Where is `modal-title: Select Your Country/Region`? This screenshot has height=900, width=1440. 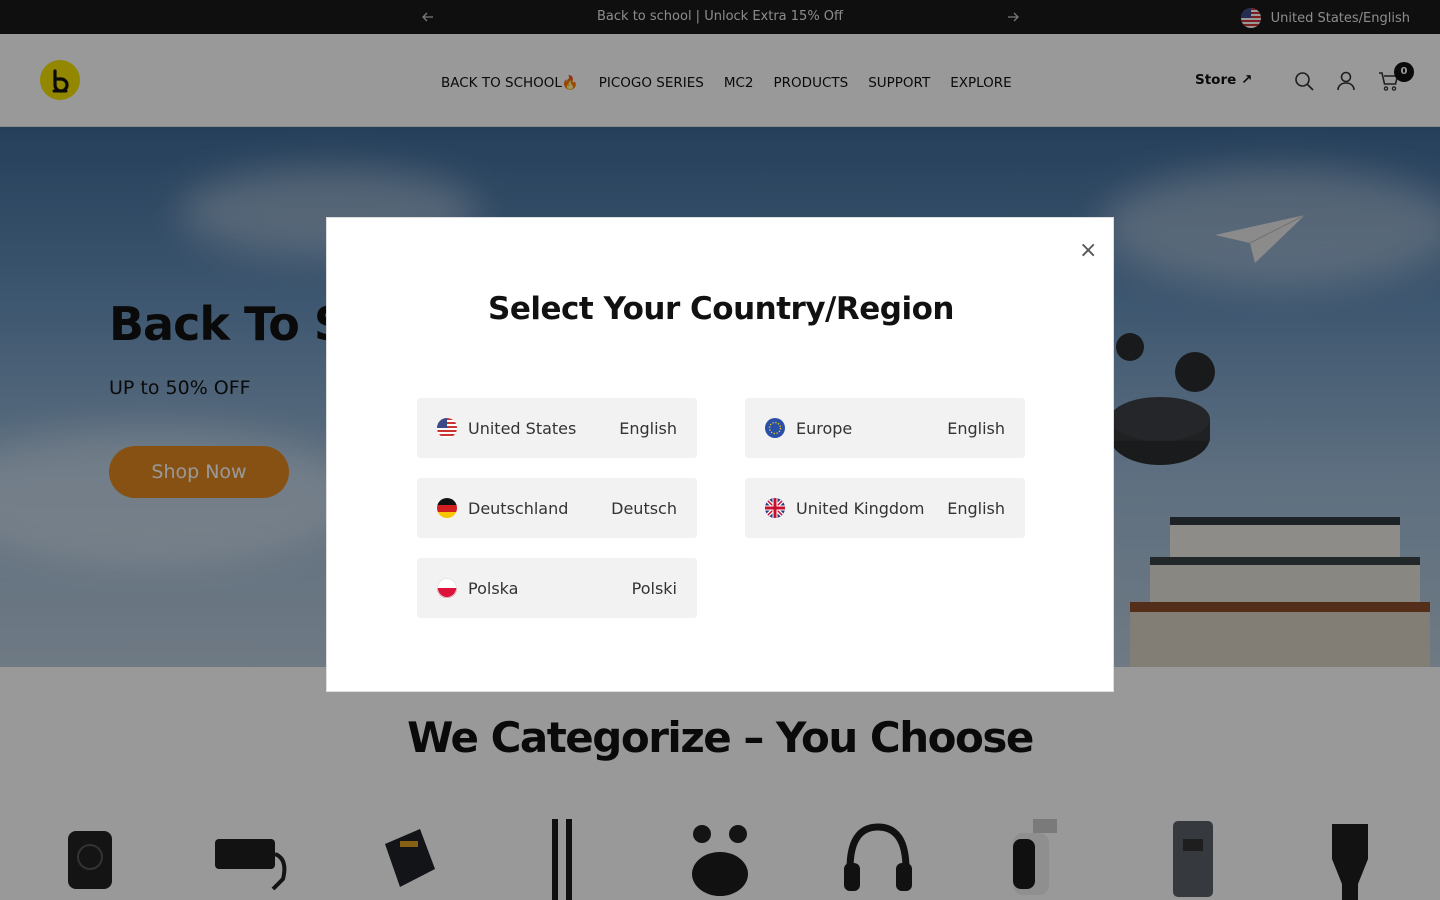
modal-title: Select Your Country/Region is located at coordinates (721, 309).